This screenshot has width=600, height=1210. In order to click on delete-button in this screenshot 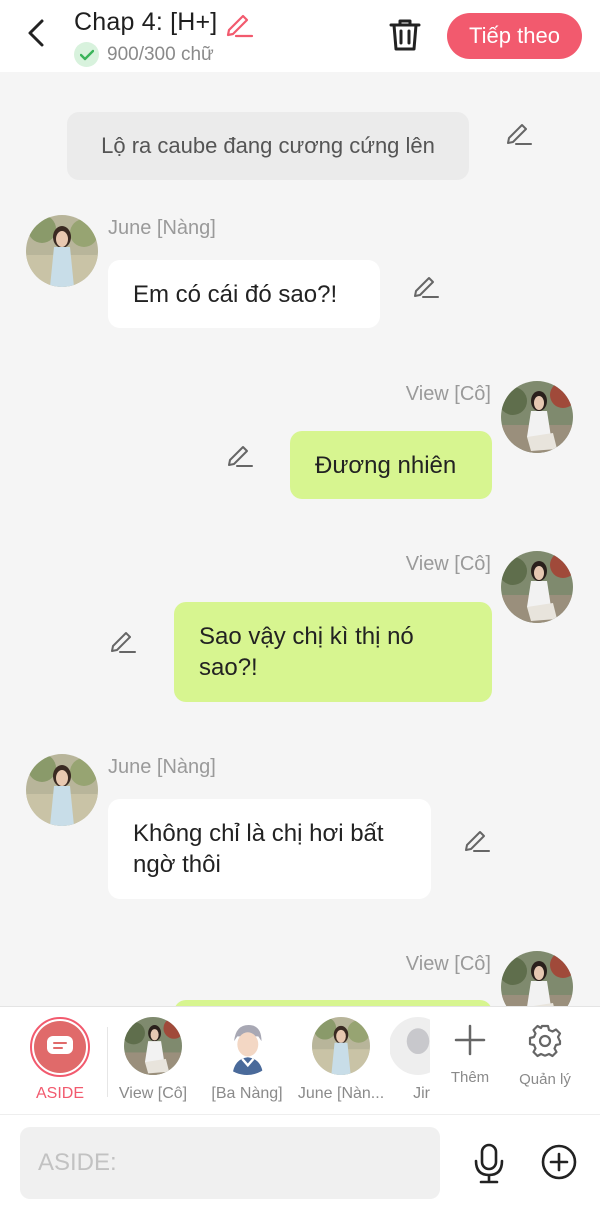, I will do `click(405, 35)`.